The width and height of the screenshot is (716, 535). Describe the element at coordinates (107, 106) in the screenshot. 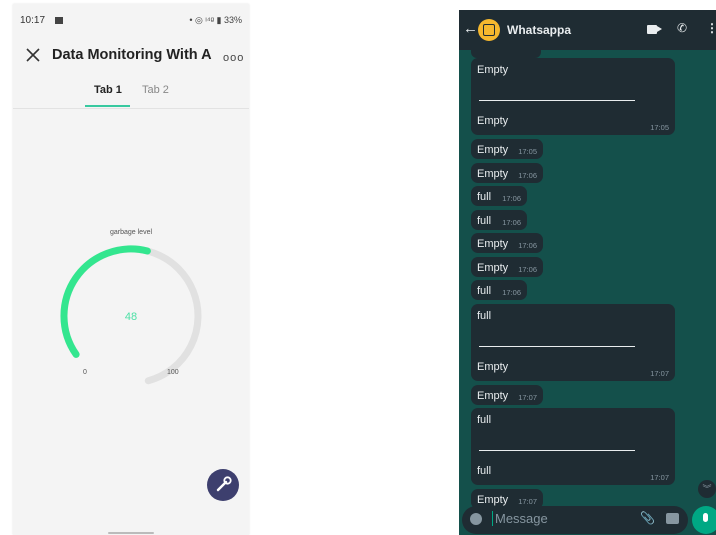

I see `active-tab-indicator` at that location.